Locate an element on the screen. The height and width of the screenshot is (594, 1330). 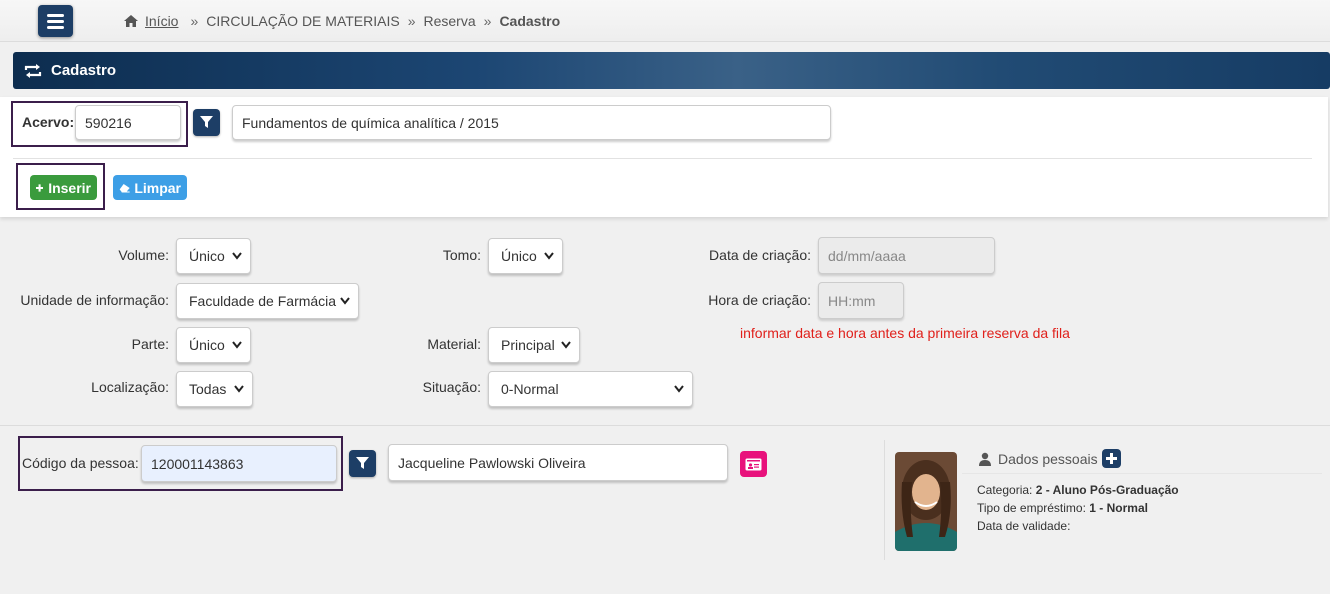
situacao-select-value: 0-Normal is located at coordinates (530, 389).